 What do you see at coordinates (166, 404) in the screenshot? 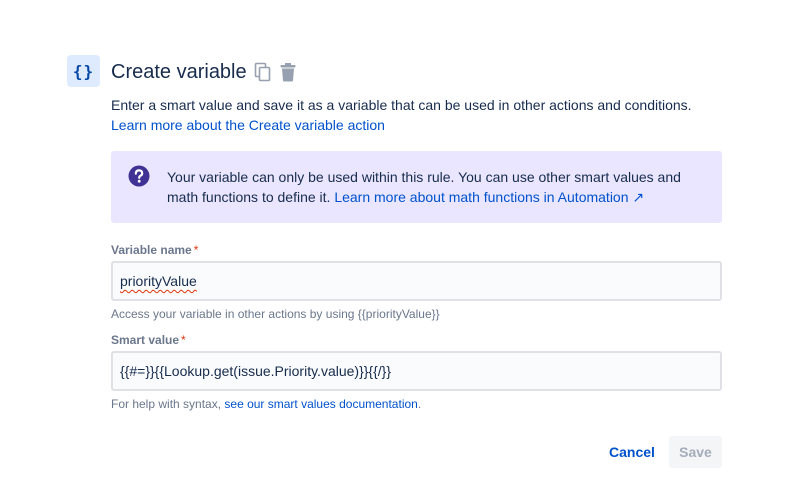
I see `smart-value-helper-text: For help with syntax,` at bounding box center [166, 404].